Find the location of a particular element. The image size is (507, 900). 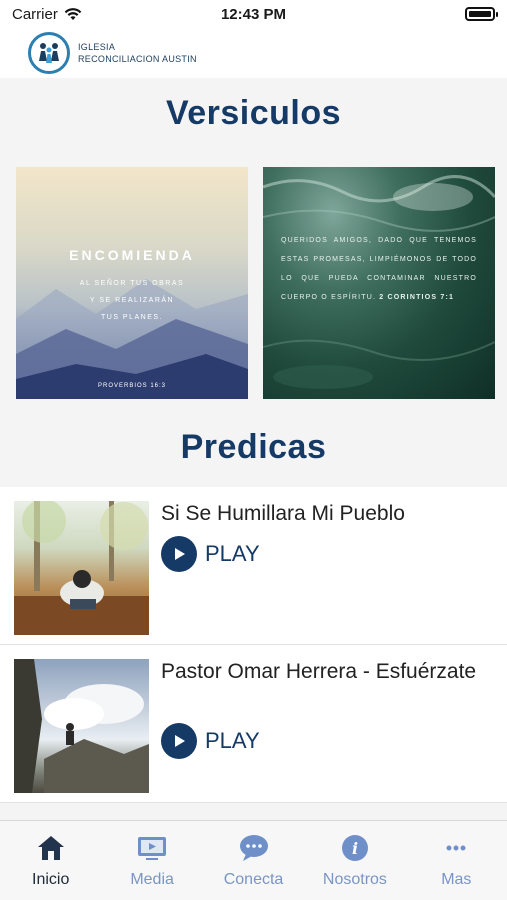

tab-label: Conecta is located at coordinates (254, 880).